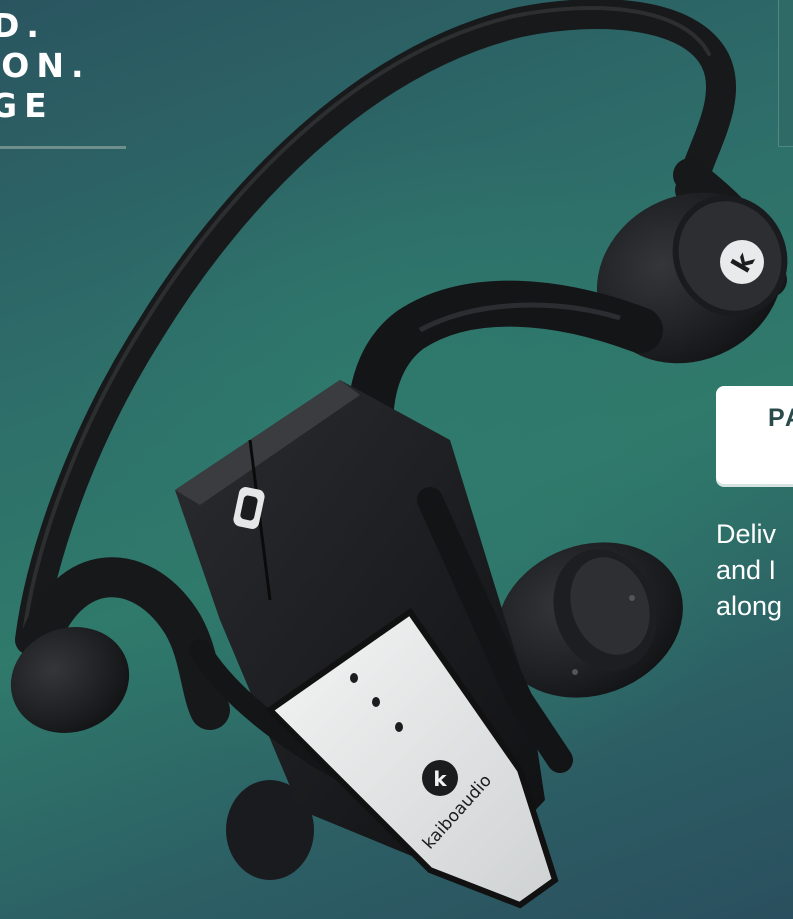 The width and height of the screenshot is (793, 919). I want to click on svg-text: k, so click(440, 779).